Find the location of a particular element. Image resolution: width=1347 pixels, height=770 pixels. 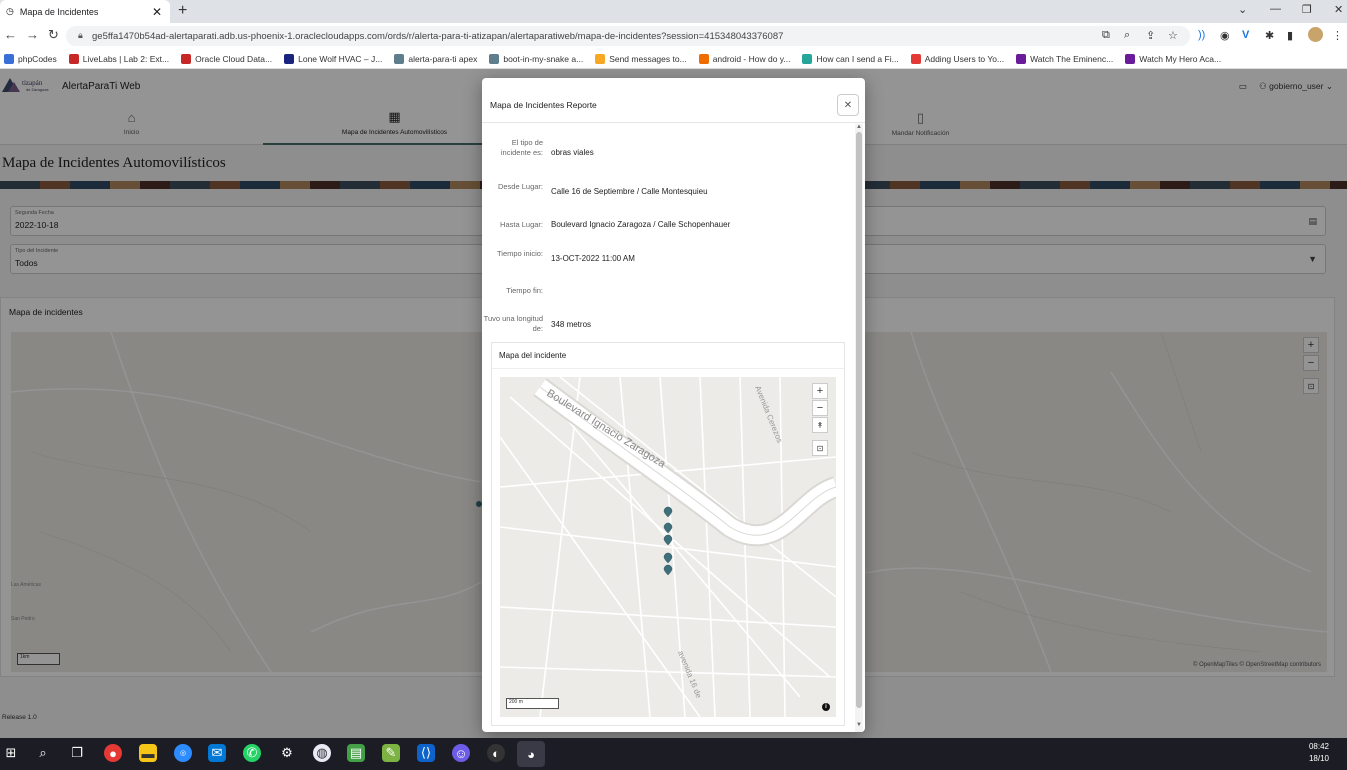

clock-time: 08:42 is located at coordinates (1318, 746).